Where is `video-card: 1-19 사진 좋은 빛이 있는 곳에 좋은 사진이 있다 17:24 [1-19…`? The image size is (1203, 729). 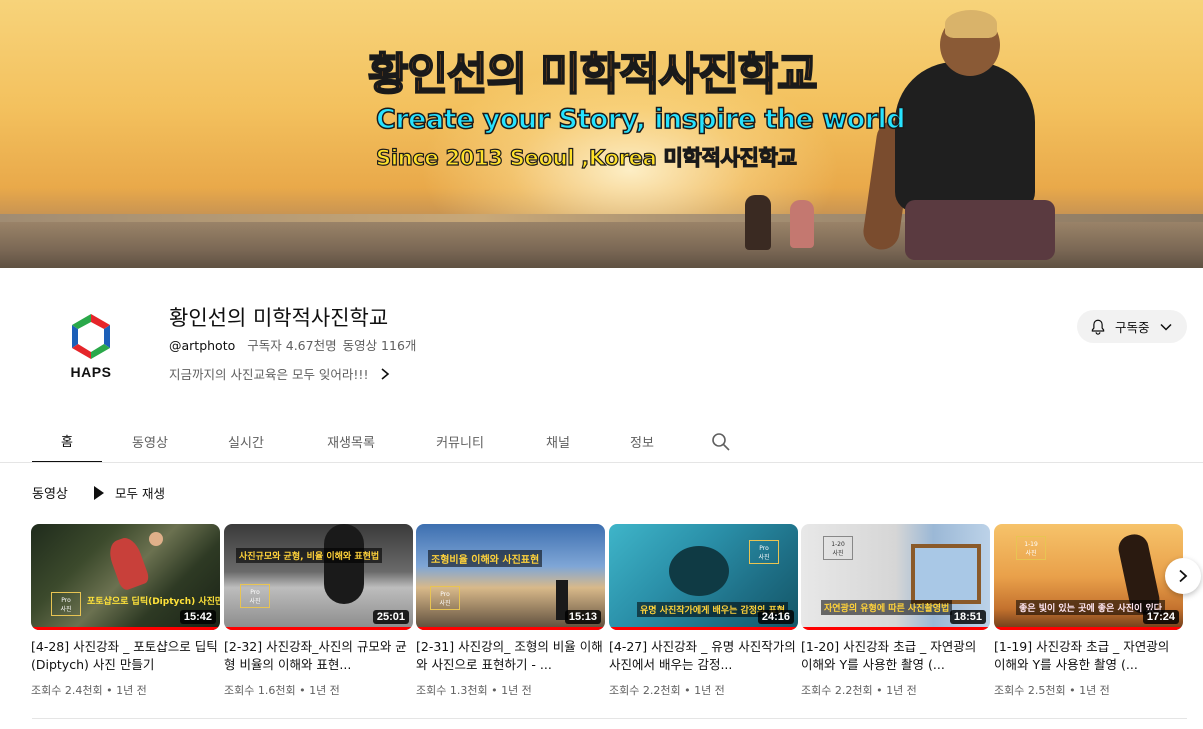 video-card: 1-19 사진 좋은 빛이 있는 곳에 좋은 사진이 있다 17:24 [1-19… is located at coordinates (1088, 611).